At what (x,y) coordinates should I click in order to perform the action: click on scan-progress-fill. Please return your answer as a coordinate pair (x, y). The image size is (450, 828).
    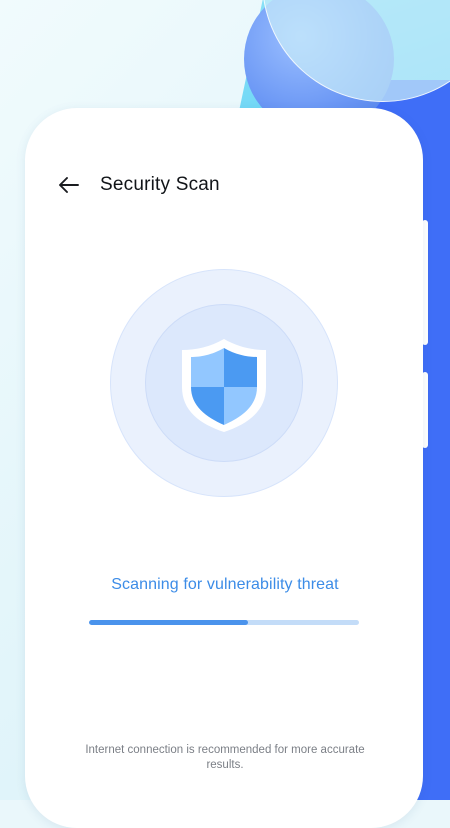
    Looking at the image, I should click on (169, 622).